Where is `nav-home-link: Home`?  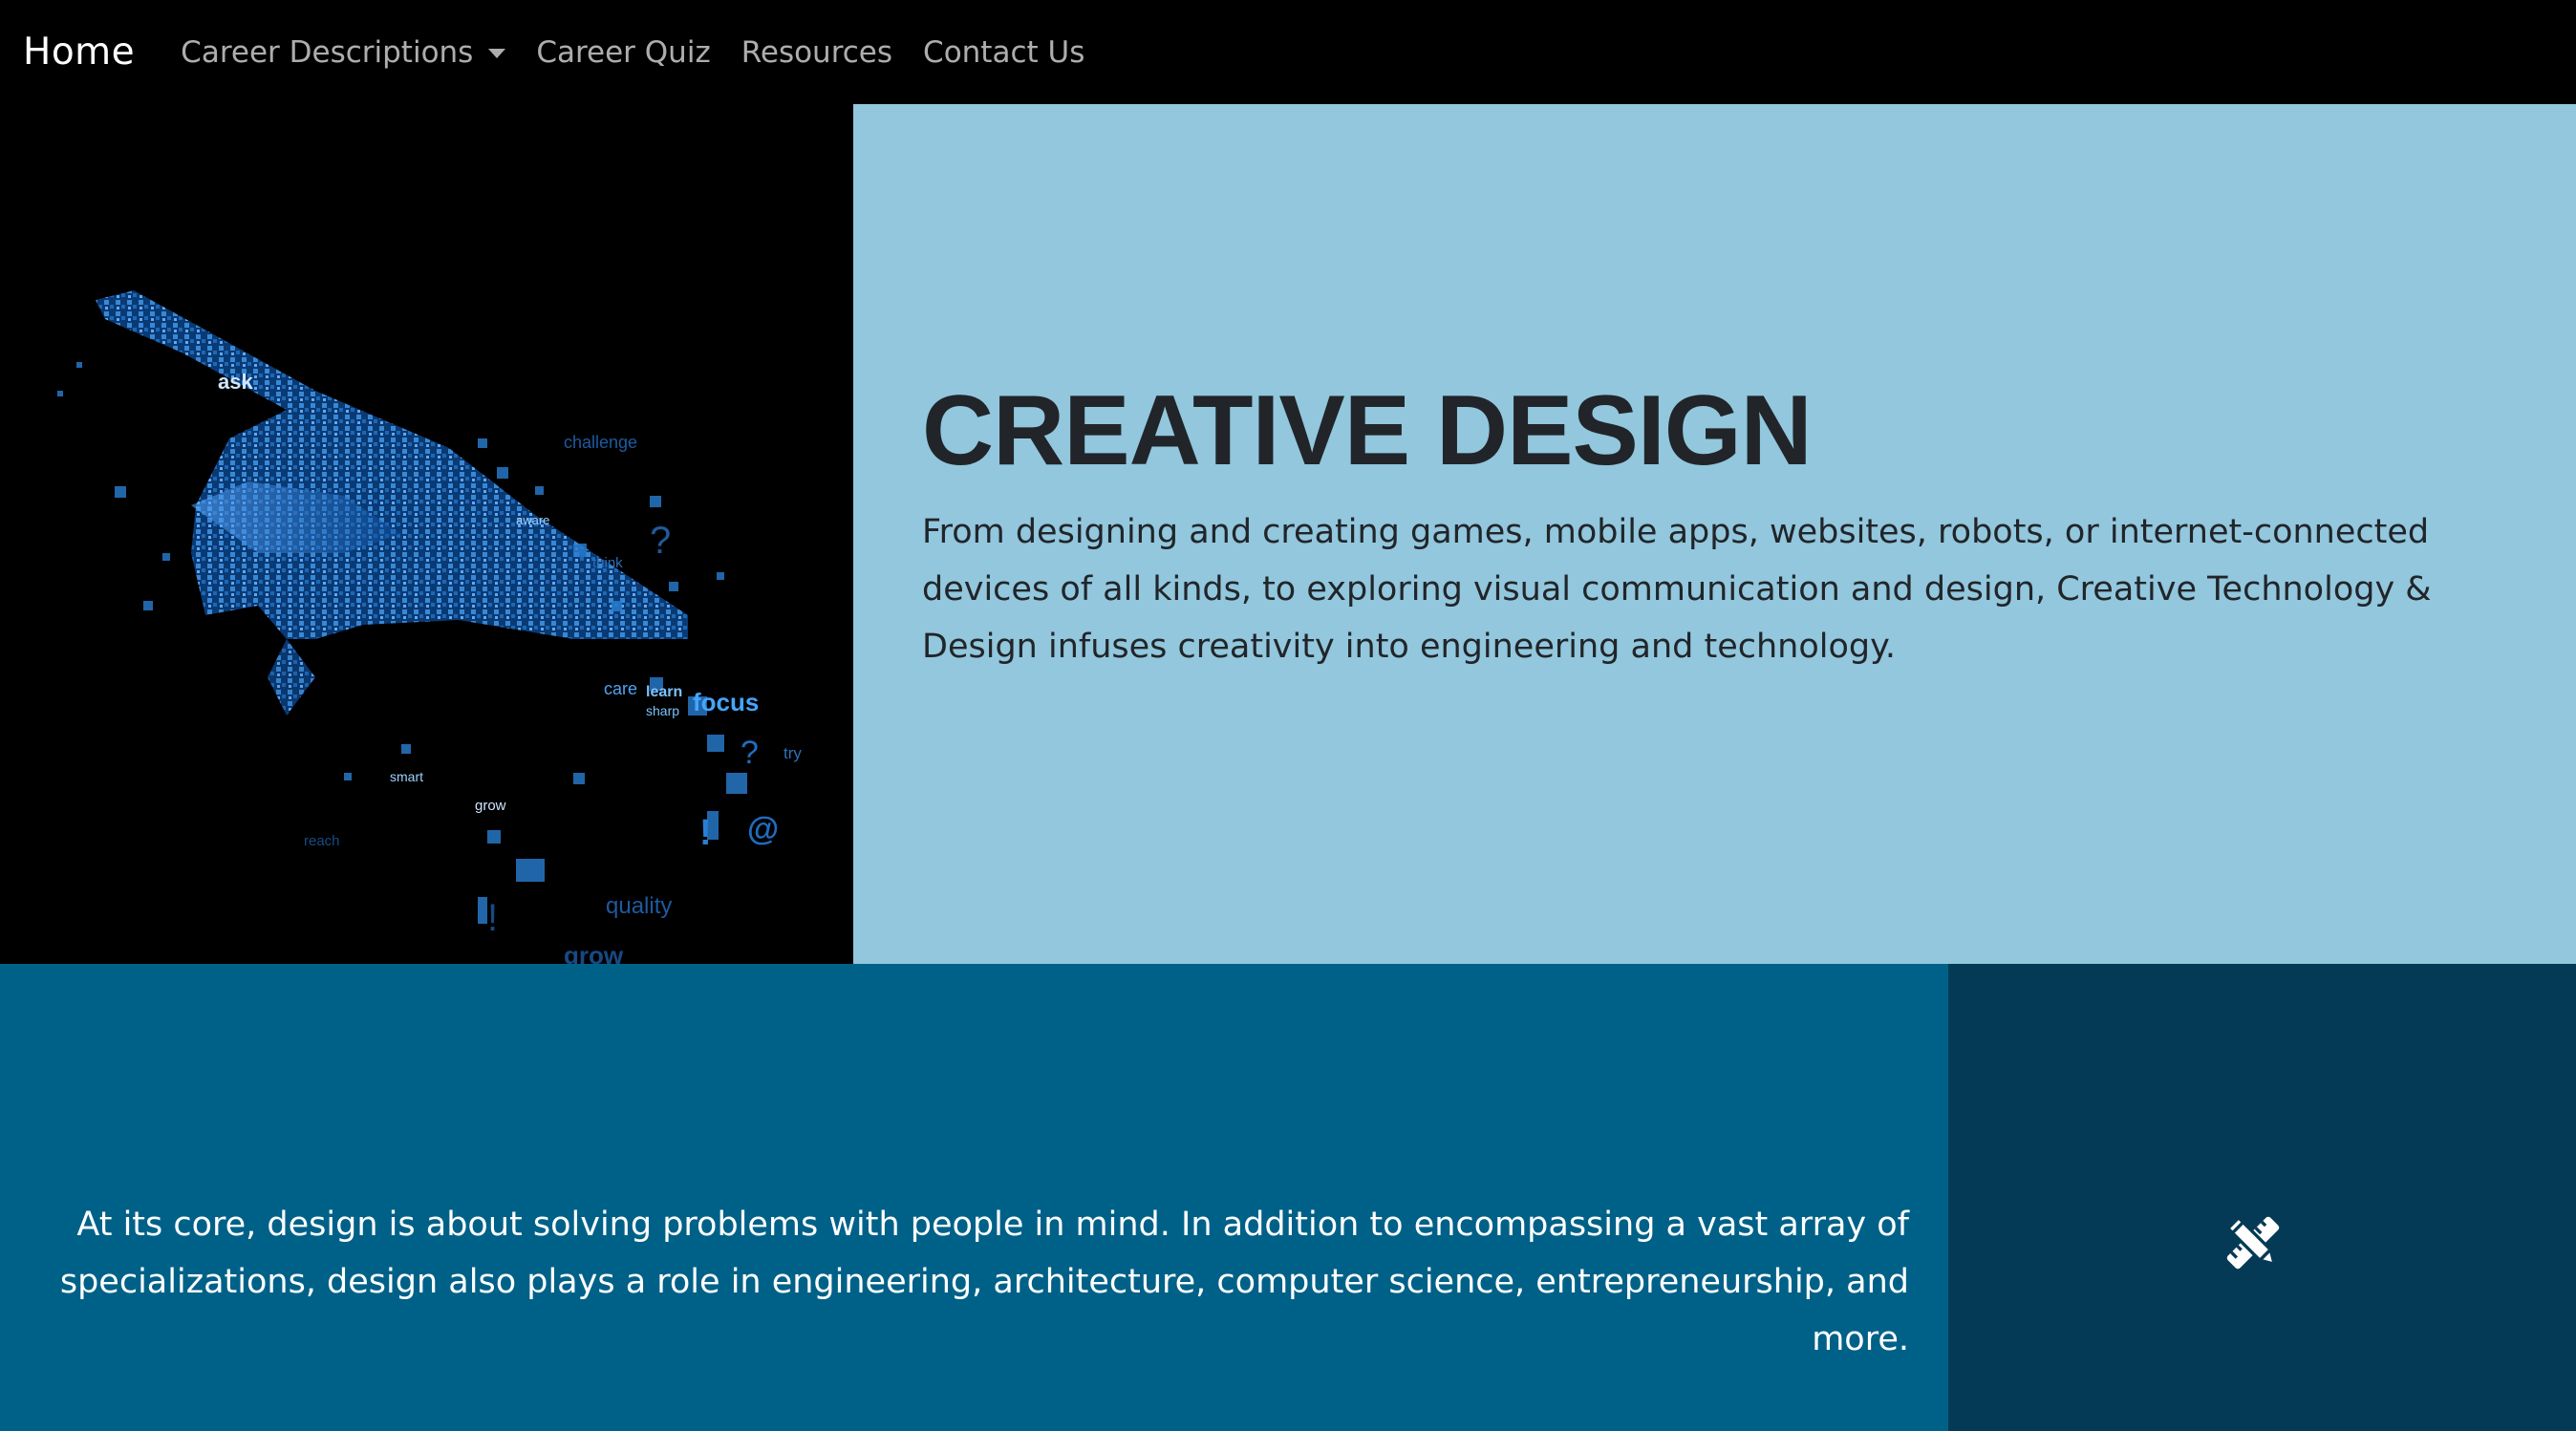
nav-home-link: Home is located at coordinates (79, 52).